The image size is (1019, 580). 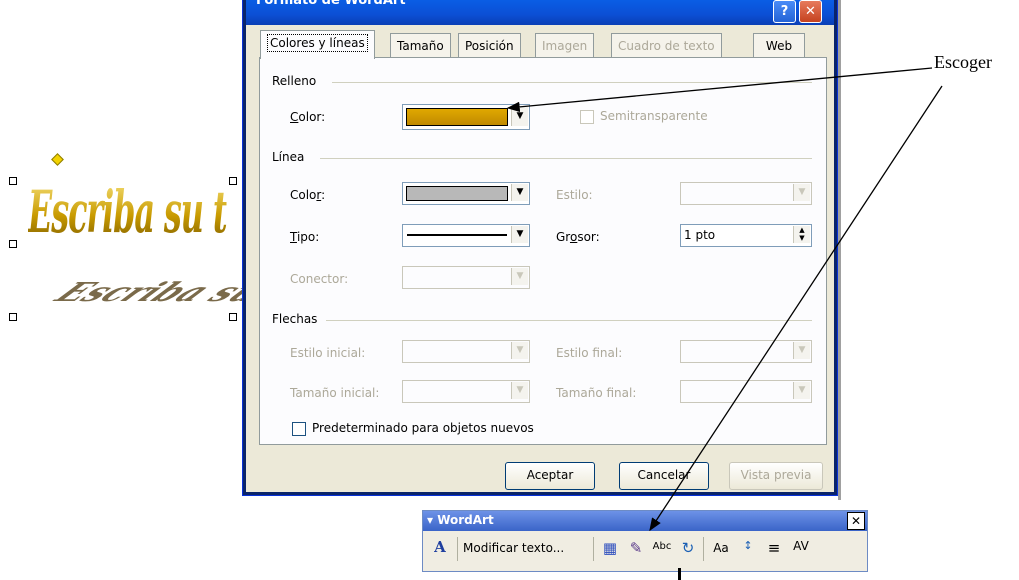 I want to click on annotation-label: Escoger, so click(x=963, y=62).